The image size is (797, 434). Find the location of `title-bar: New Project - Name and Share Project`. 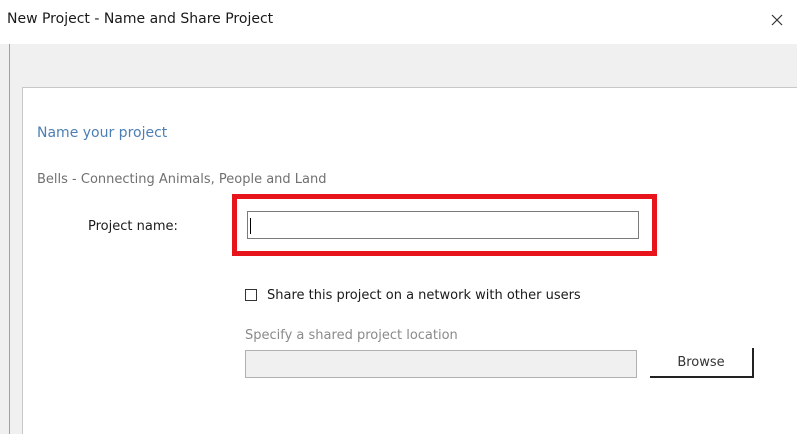

title-bar: New Project - Name and Share Project is located at coordinates (398, 22).